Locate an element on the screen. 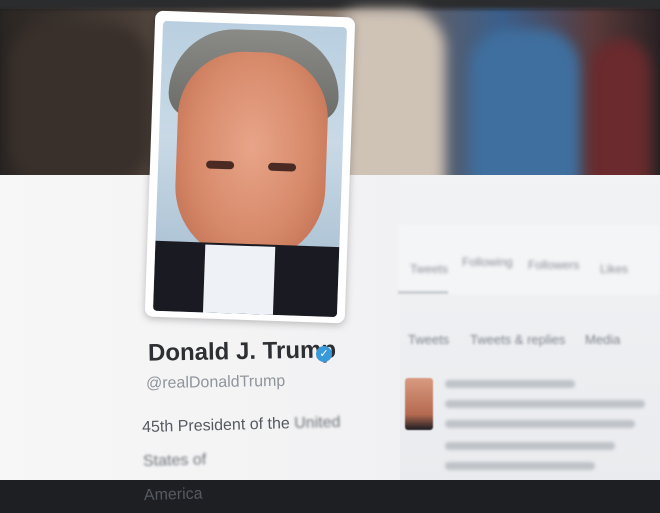 This screenshot has width=660, height=513. bio-text-line2: America is located at coordinates (173, 495).